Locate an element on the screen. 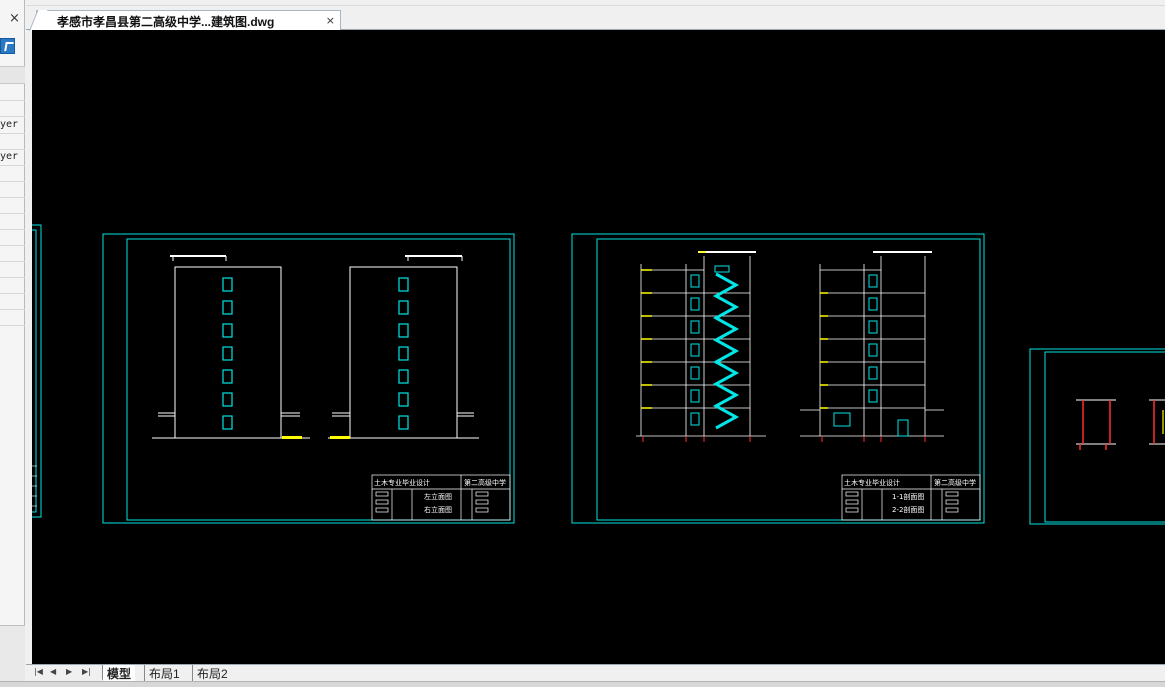 This screenshot has height=687, width=1165. next-layout-button: ▶ is located at coordinates (69, 671).